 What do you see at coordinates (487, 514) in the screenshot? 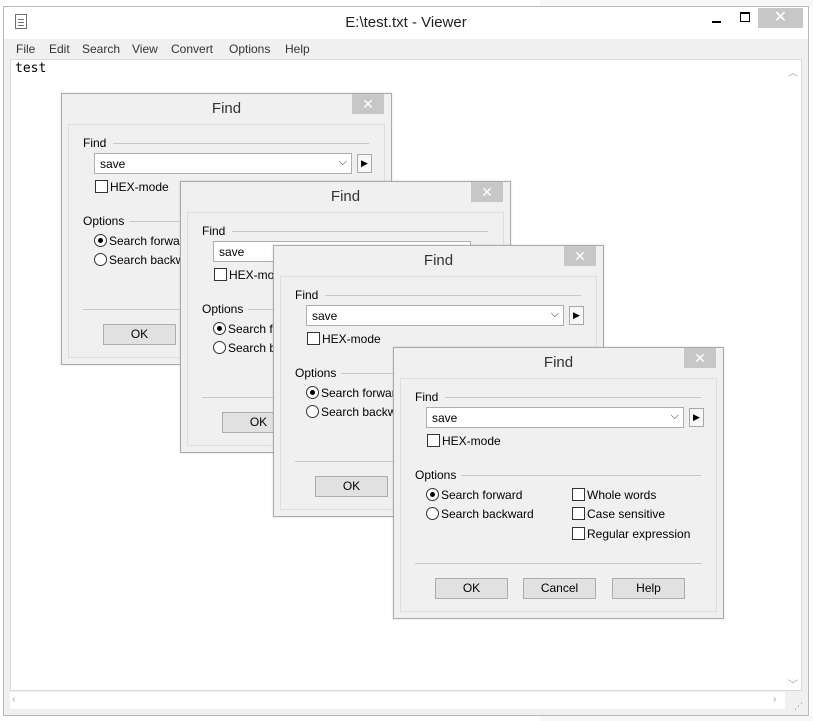
I see `search-backward-label: Search backward` at bounding box center [487, 514].